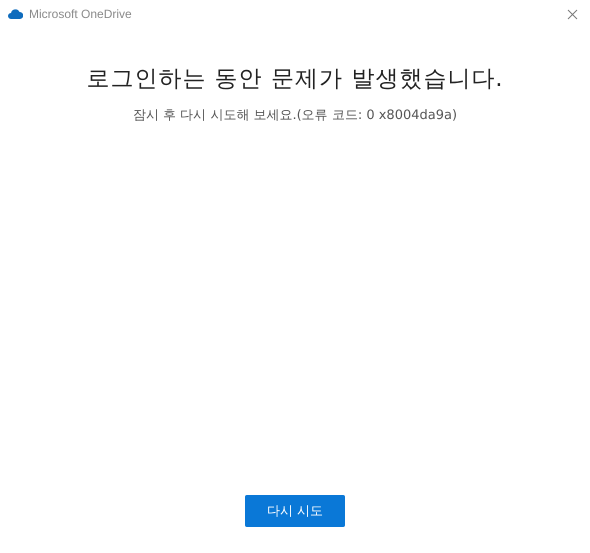 This screenshot has height=553, width=590. I want to click on window-title: Microsoft OneDrive, so click(80, 14).